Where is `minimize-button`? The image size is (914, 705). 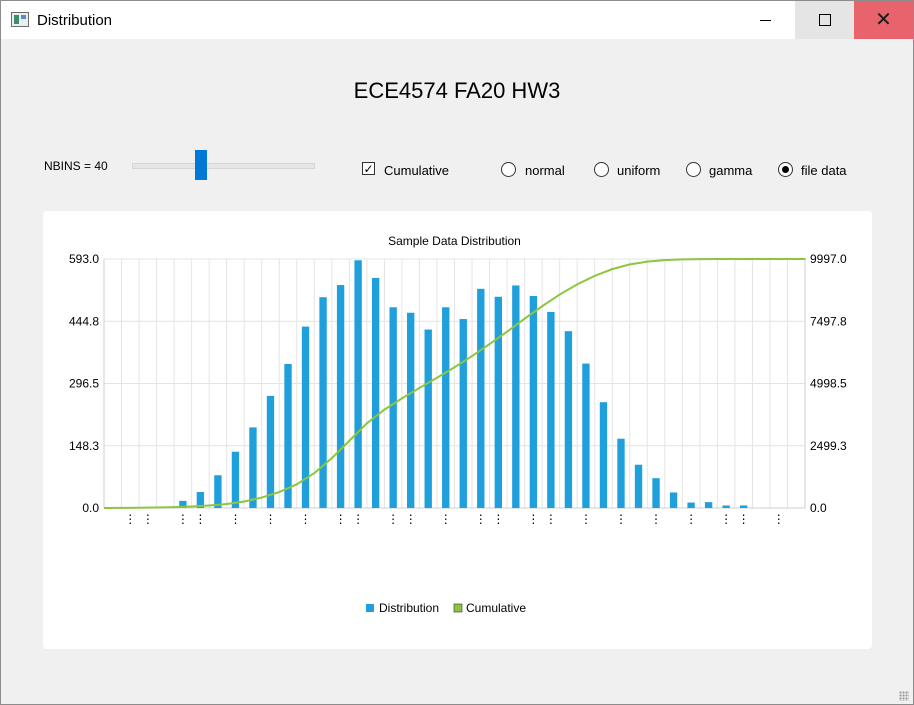
minimize-button is located at coordinates (765, 20).